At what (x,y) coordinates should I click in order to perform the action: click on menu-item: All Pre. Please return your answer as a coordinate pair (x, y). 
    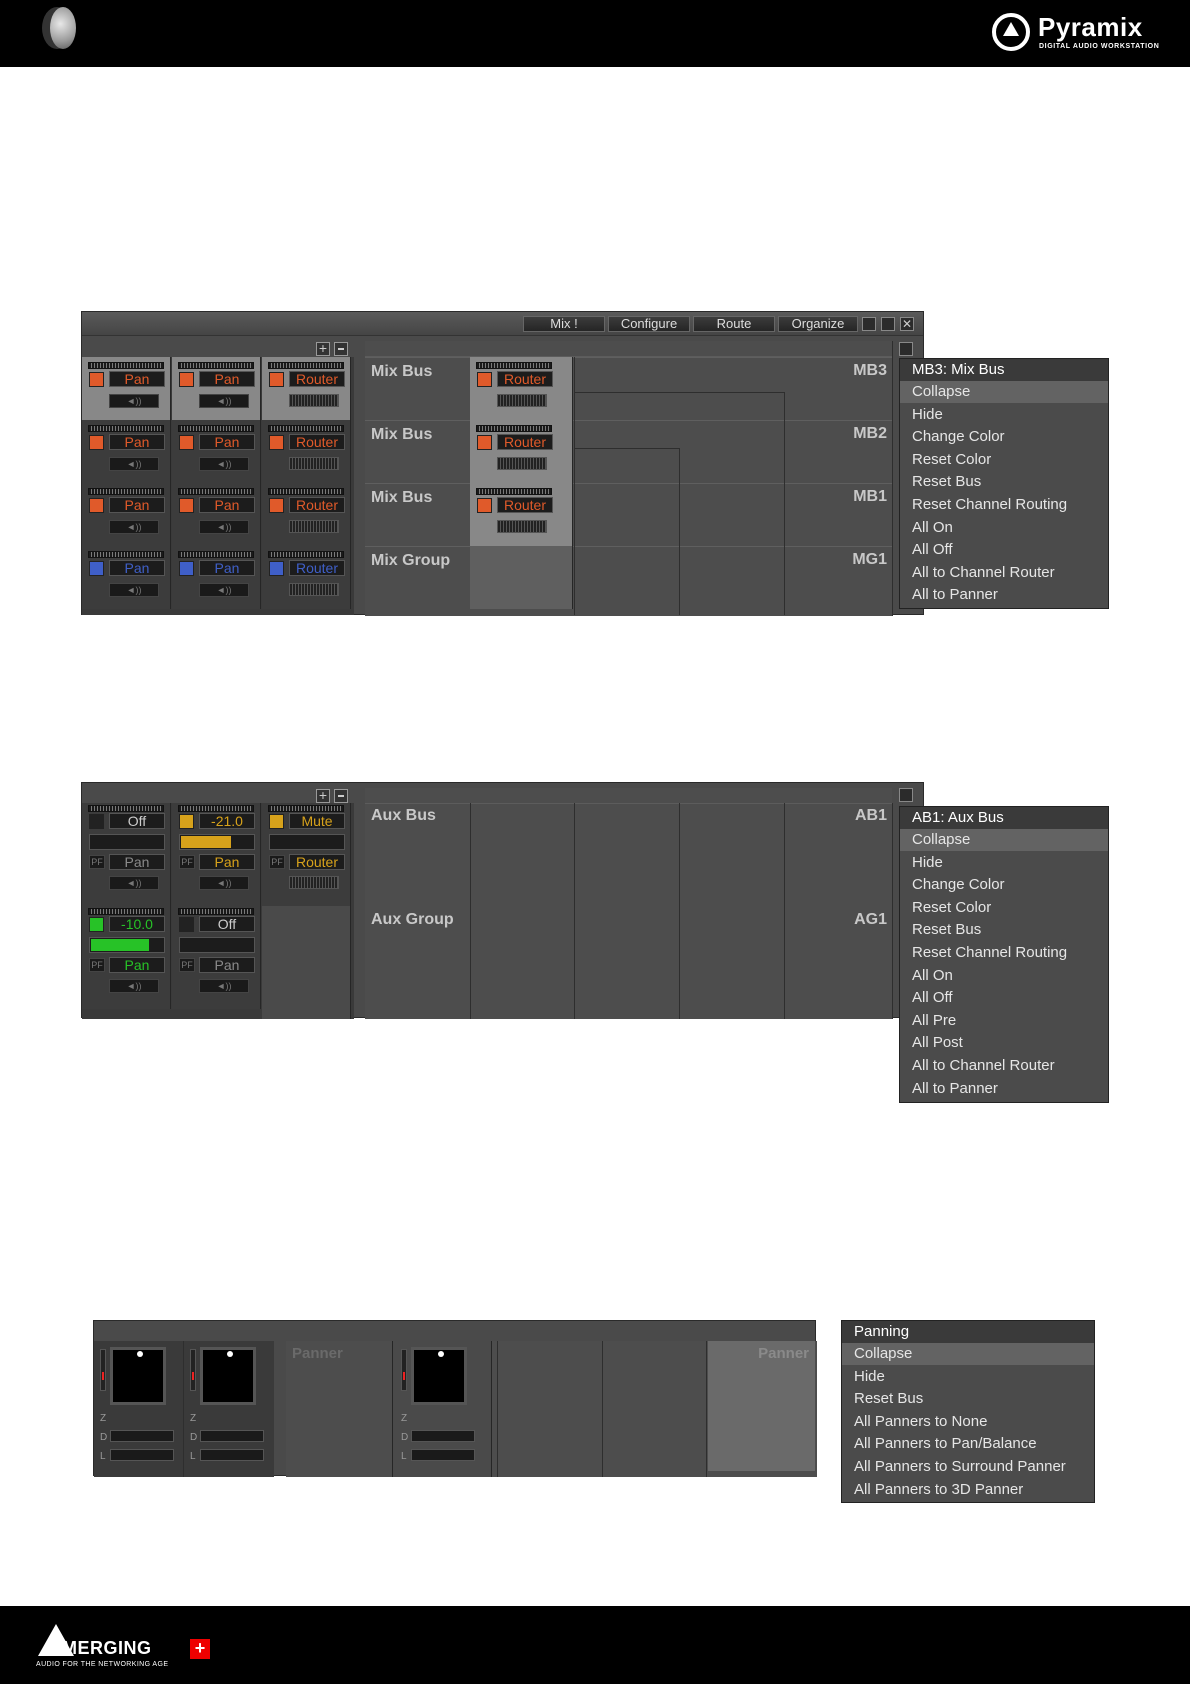
    Looking at the image, I should click on (1004, 1021).